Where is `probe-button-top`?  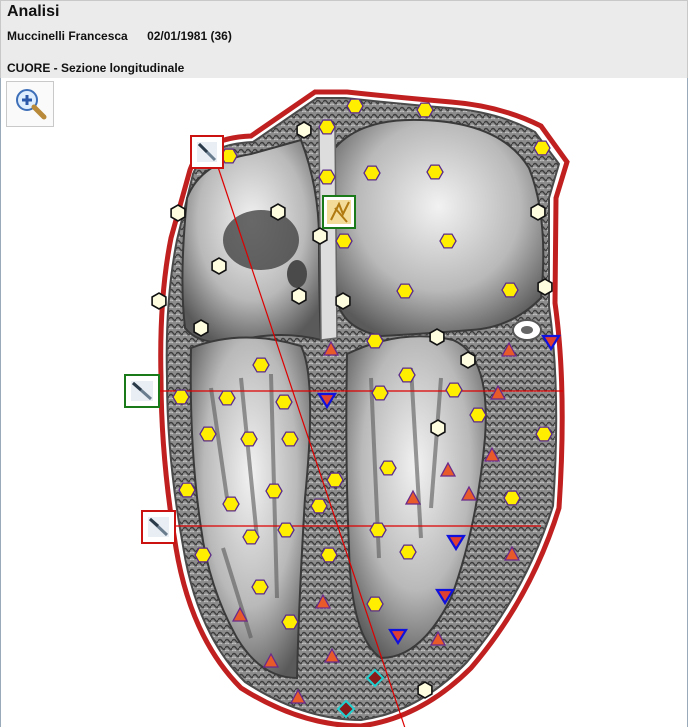 probe-button-top is located at coordinates (207, 152).